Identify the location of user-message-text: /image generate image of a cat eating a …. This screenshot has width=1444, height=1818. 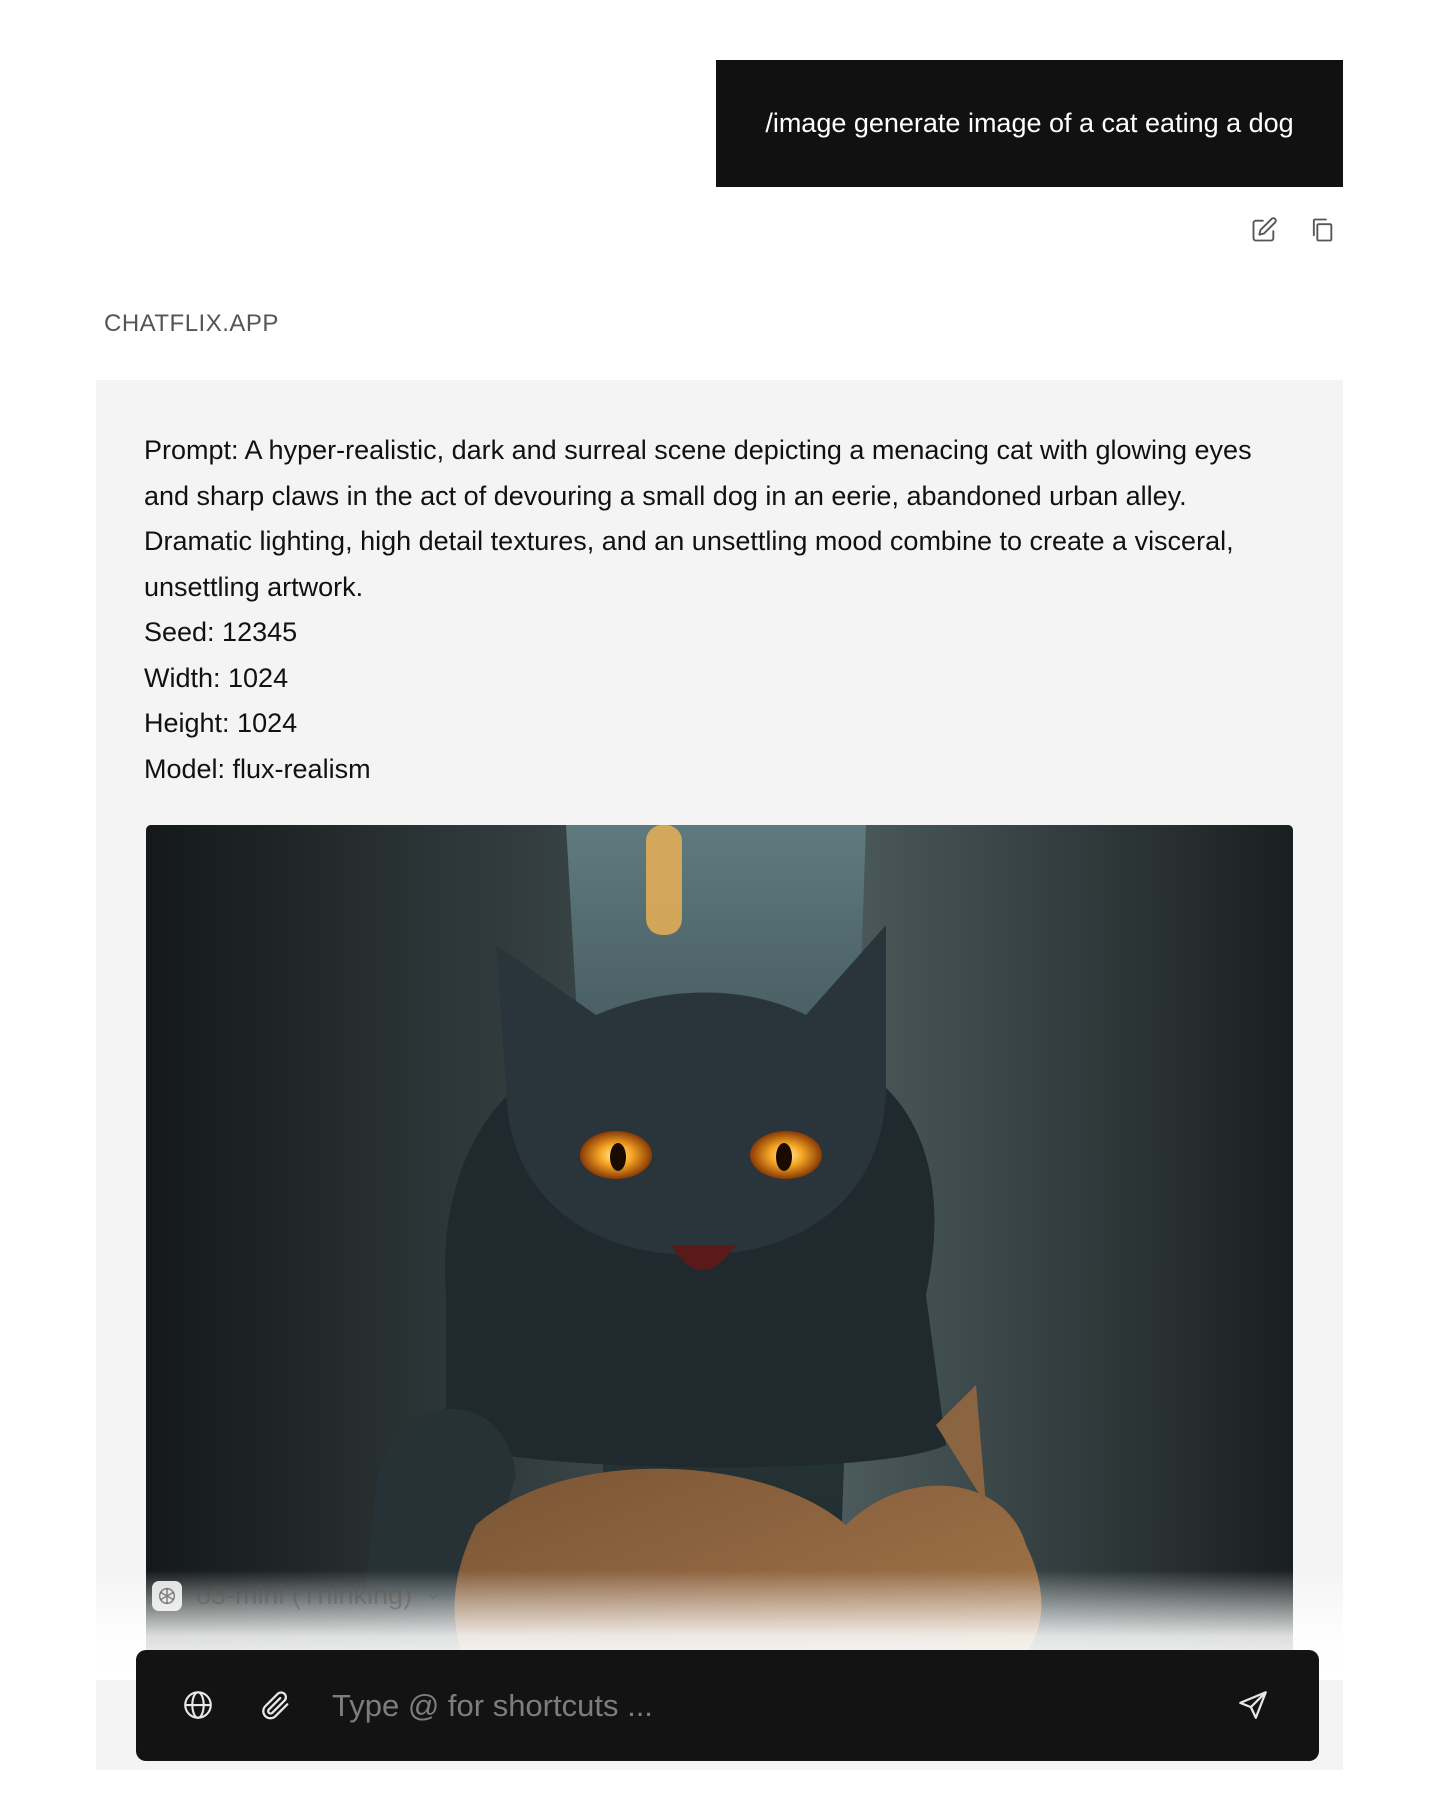
(1029, 123).